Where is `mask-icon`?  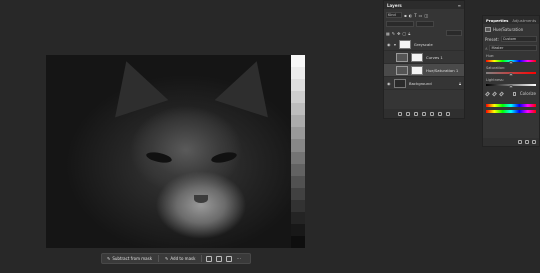
mask-icon is located at coordinates (209, 258).